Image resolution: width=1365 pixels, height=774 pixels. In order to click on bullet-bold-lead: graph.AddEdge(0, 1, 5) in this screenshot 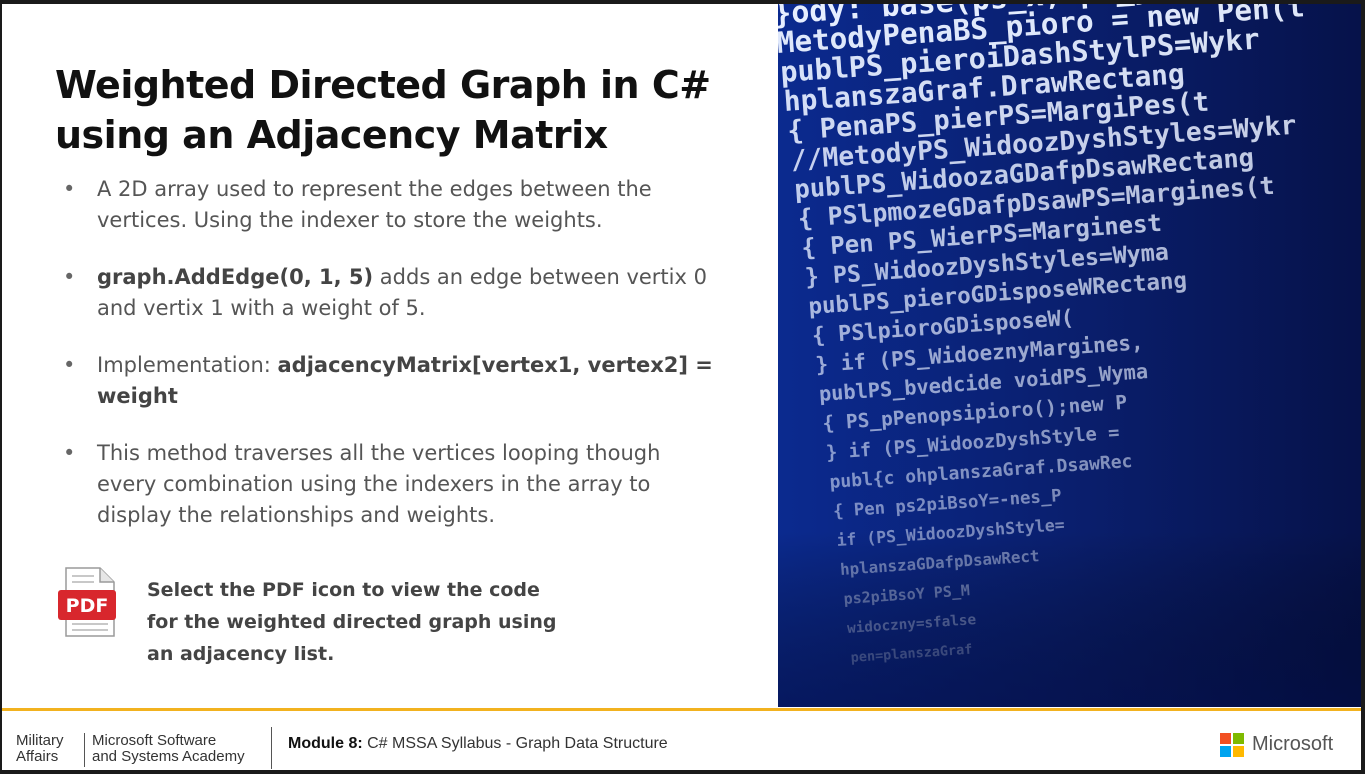, I will do `click(235, 277)`.